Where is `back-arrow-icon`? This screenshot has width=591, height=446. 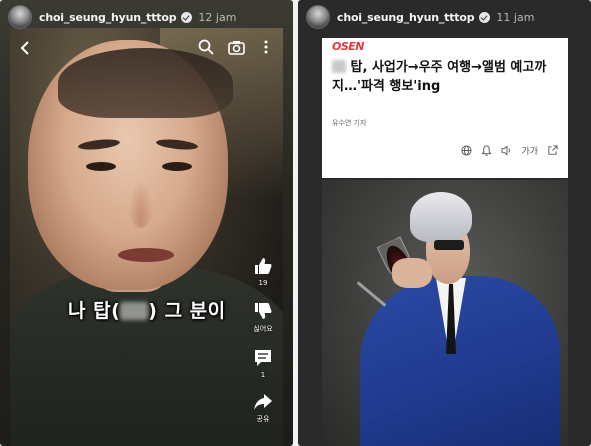 back-arrow-icon is located at coordinates (24, 48).